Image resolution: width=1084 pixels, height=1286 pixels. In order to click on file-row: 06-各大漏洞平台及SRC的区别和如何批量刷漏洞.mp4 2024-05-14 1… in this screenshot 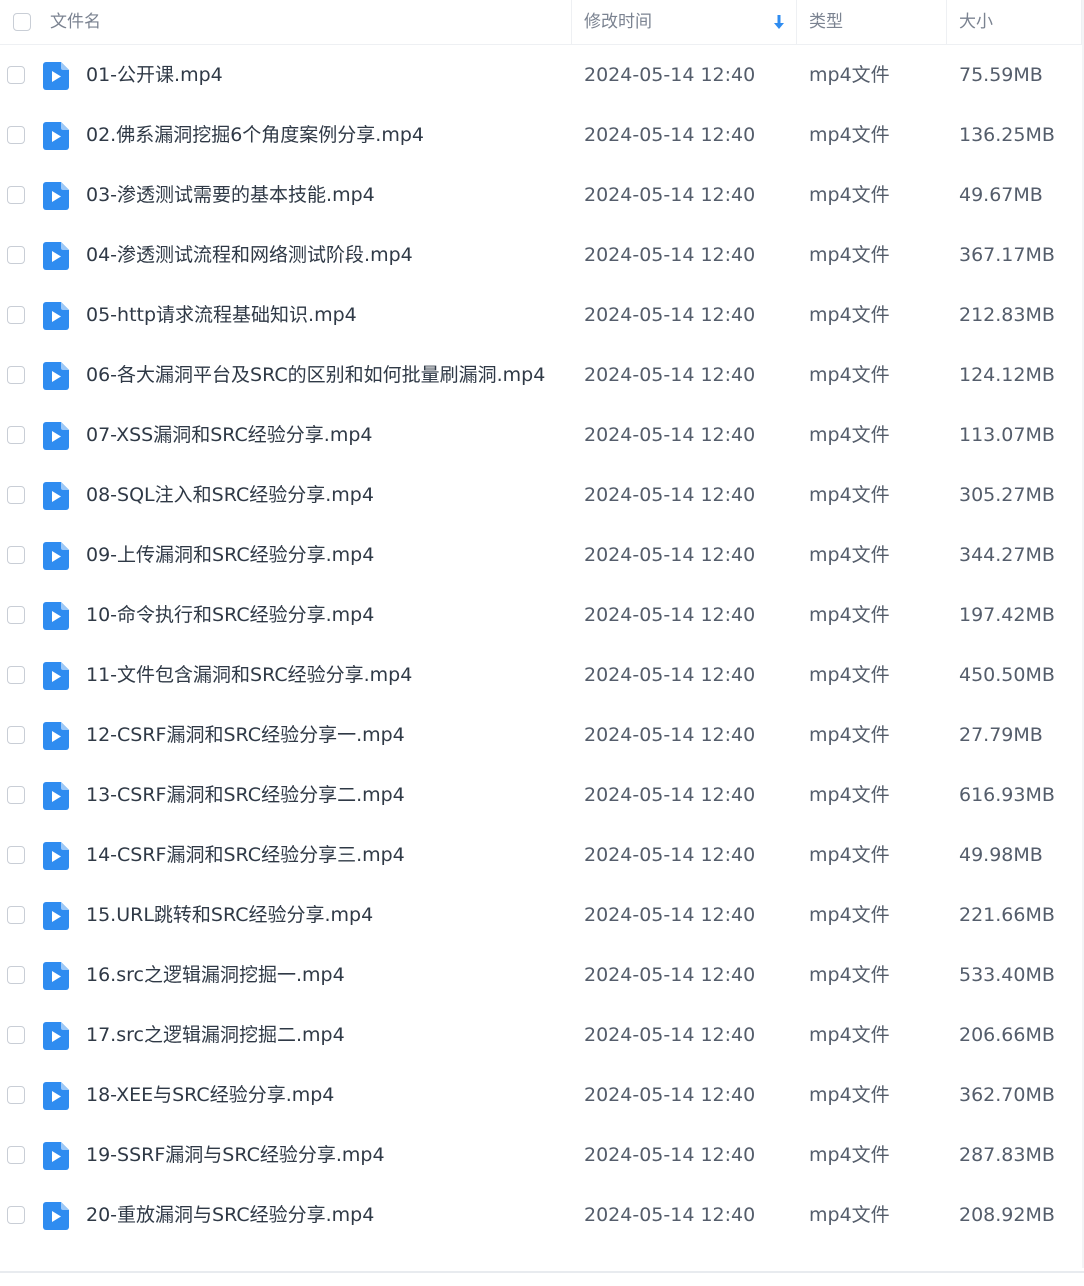, I will do `click(541, 375)`.